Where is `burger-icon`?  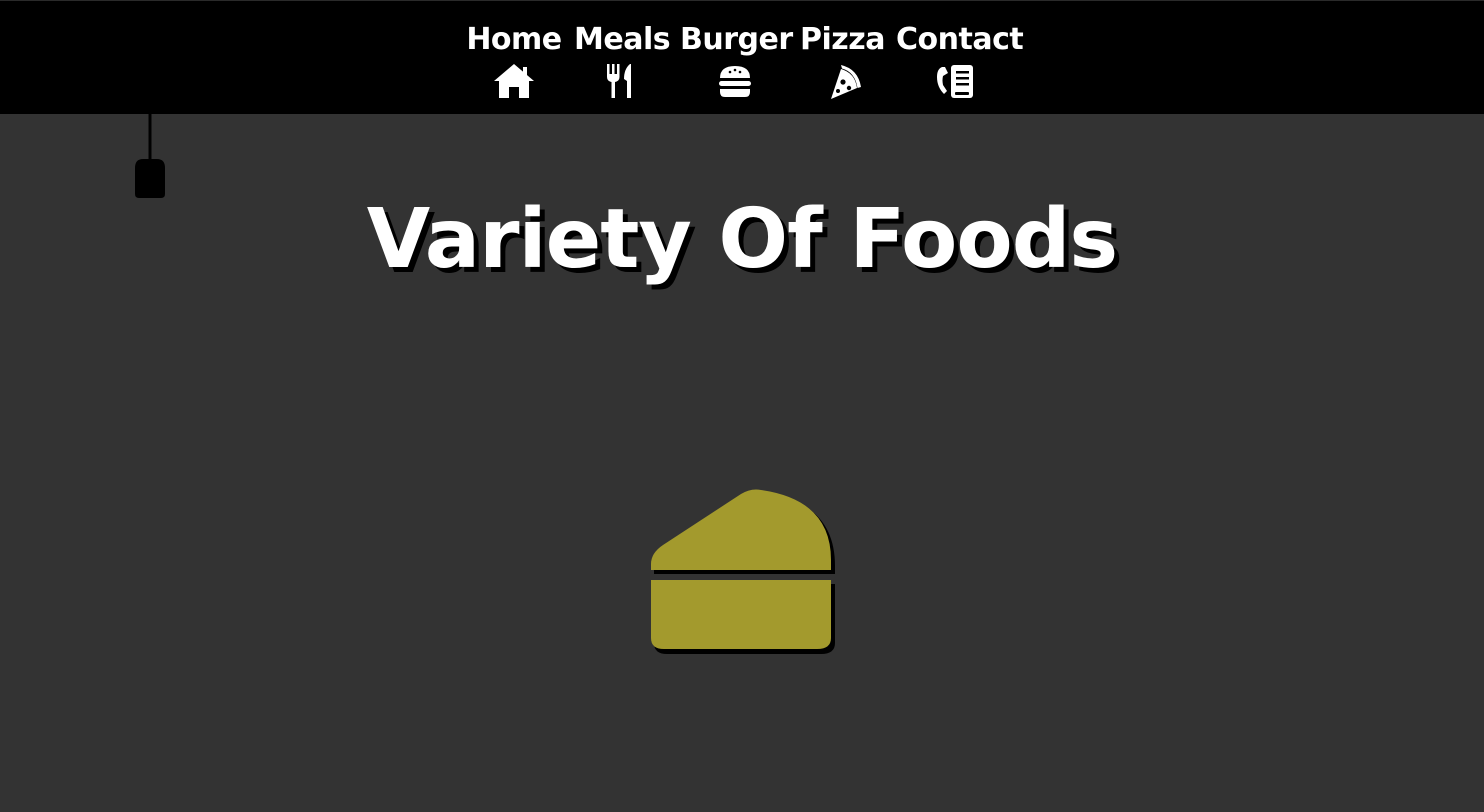 burger-icon is located at coordinates (735, 81).